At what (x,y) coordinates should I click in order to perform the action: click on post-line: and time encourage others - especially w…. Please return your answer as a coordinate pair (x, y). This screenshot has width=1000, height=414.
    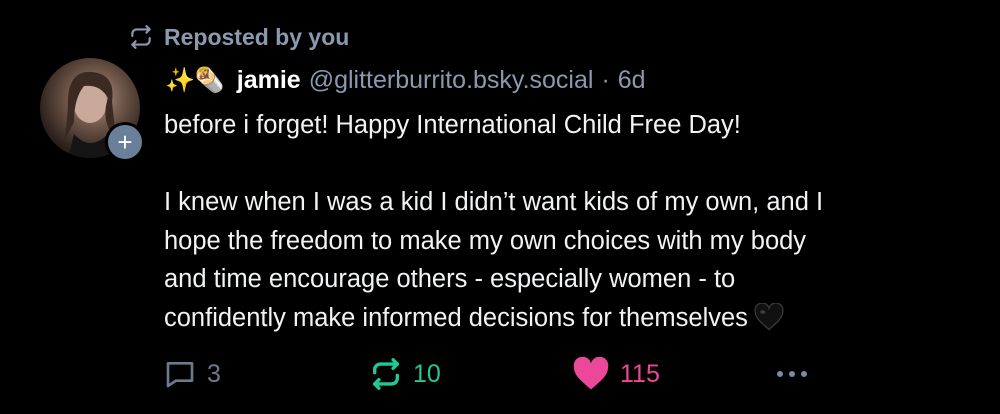
    Looking at the image, I should click on (450, 279).